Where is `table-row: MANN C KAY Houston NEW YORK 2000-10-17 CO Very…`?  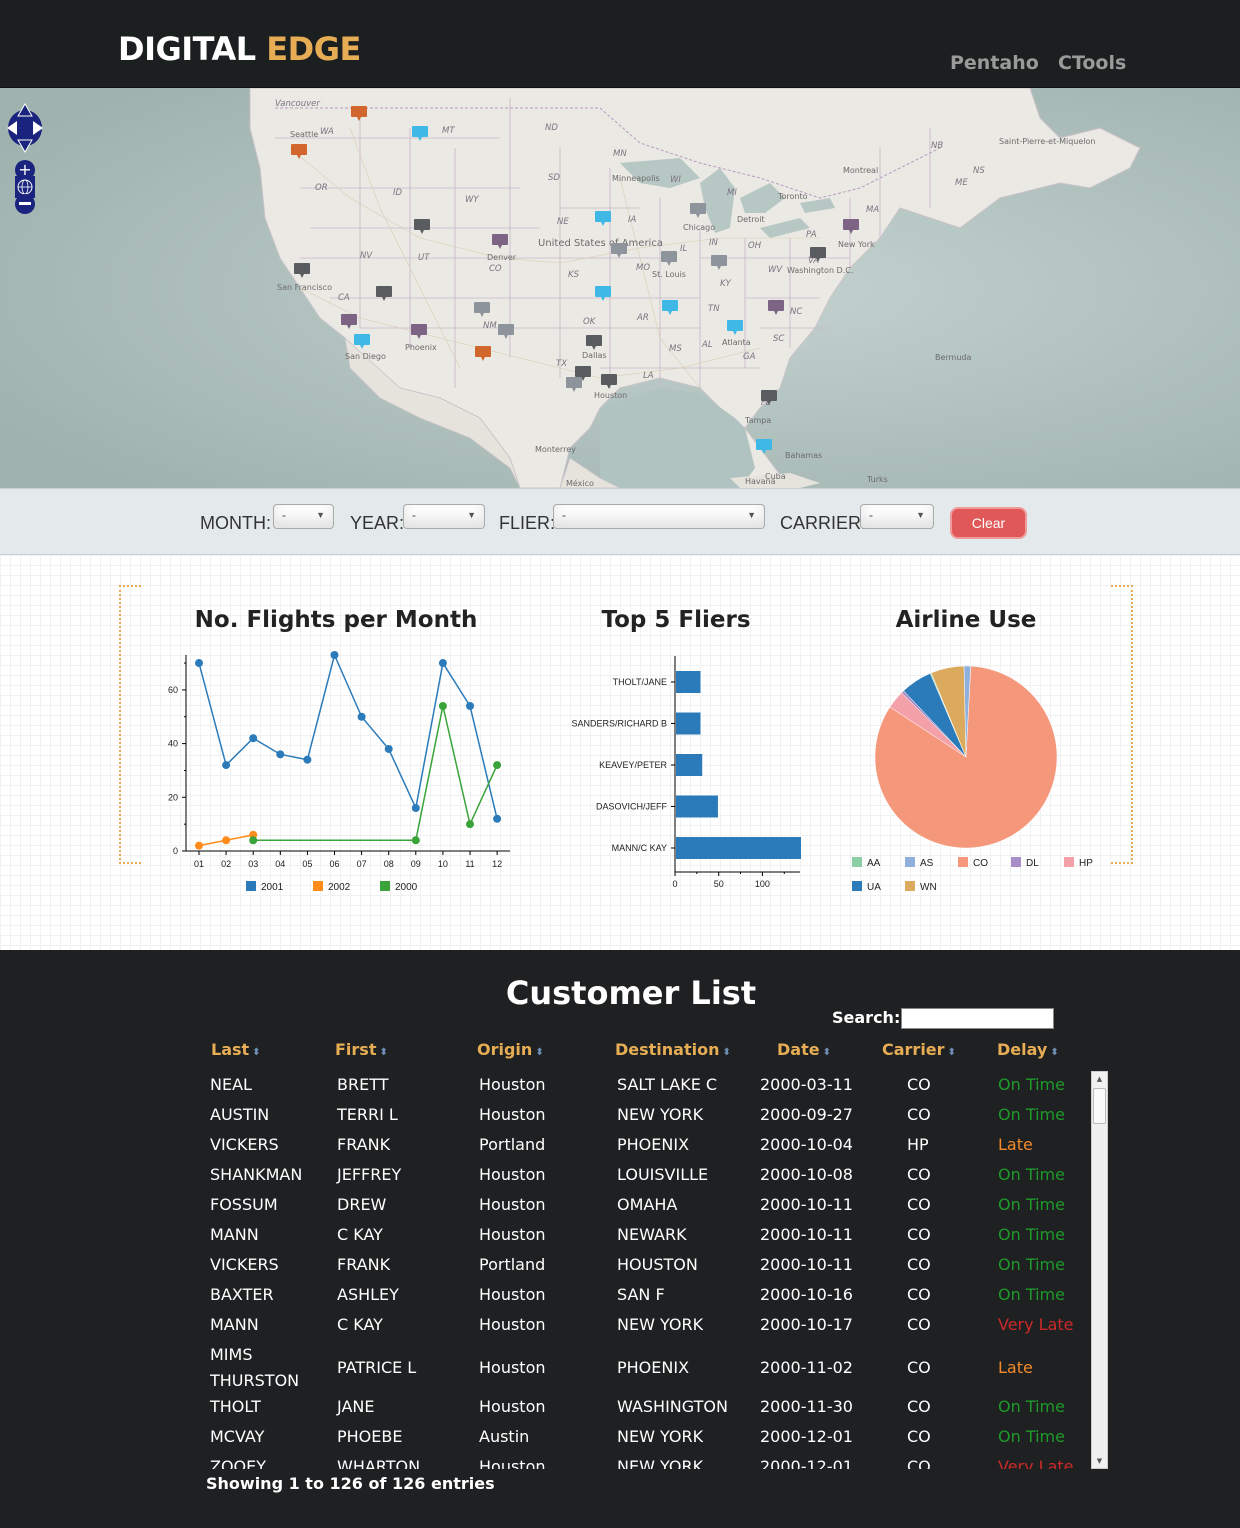 table-row: MANN C KAY Houston NEW YORK 2000-10-17 CO Very… is located at coordinates (645, 1327).